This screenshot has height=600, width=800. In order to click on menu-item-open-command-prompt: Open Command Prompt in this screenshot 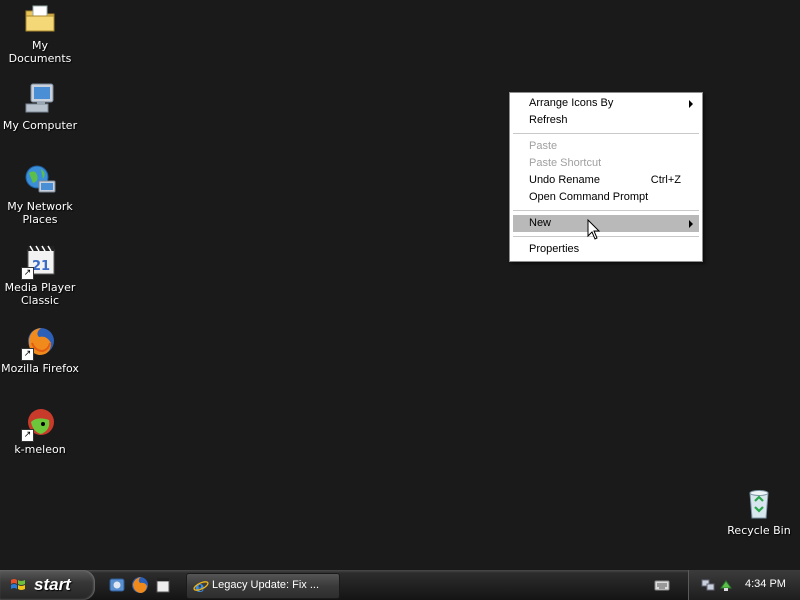, I will do `click(606, 197)`.